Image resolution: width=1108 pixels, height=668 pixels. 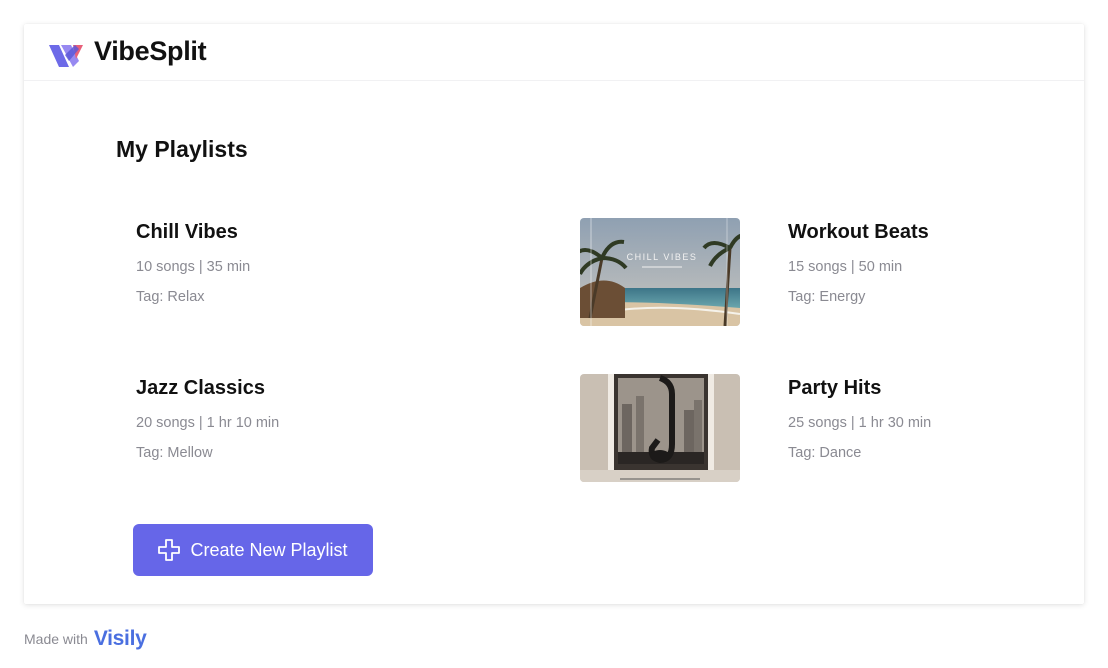 I want to click on app-header: VibeSplit, so click(x=554, y=52).